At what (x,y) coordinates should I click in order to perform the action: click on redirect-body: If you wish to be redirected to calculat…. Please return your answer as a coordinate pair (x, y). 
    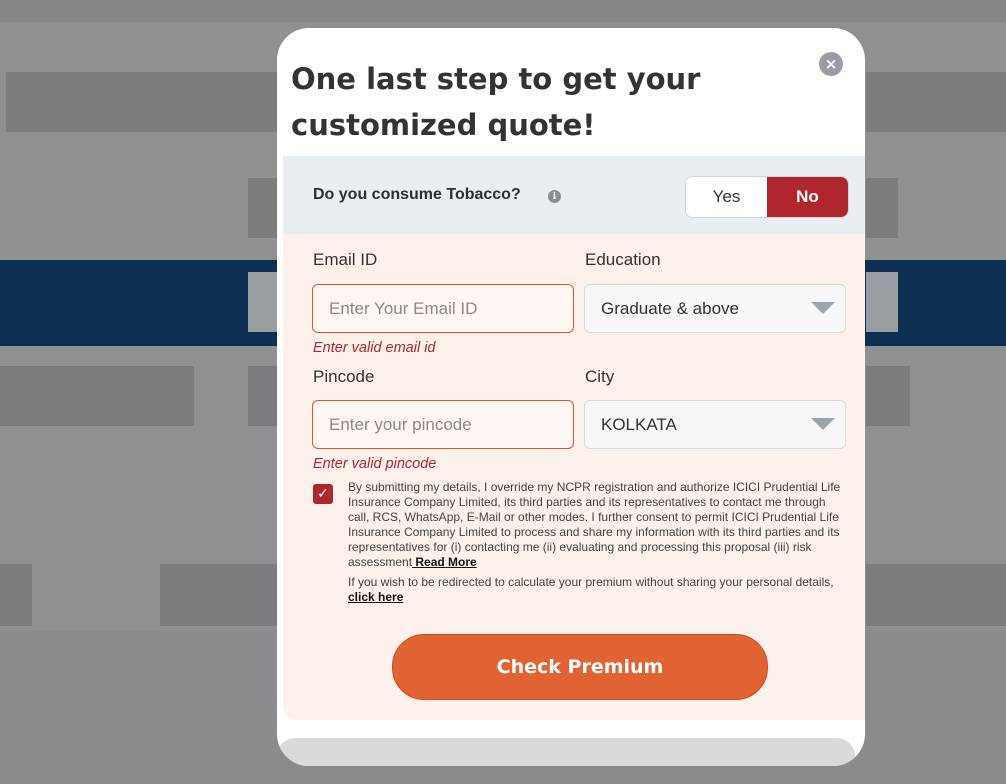
    Looking at the image, I should click on (591, 582).